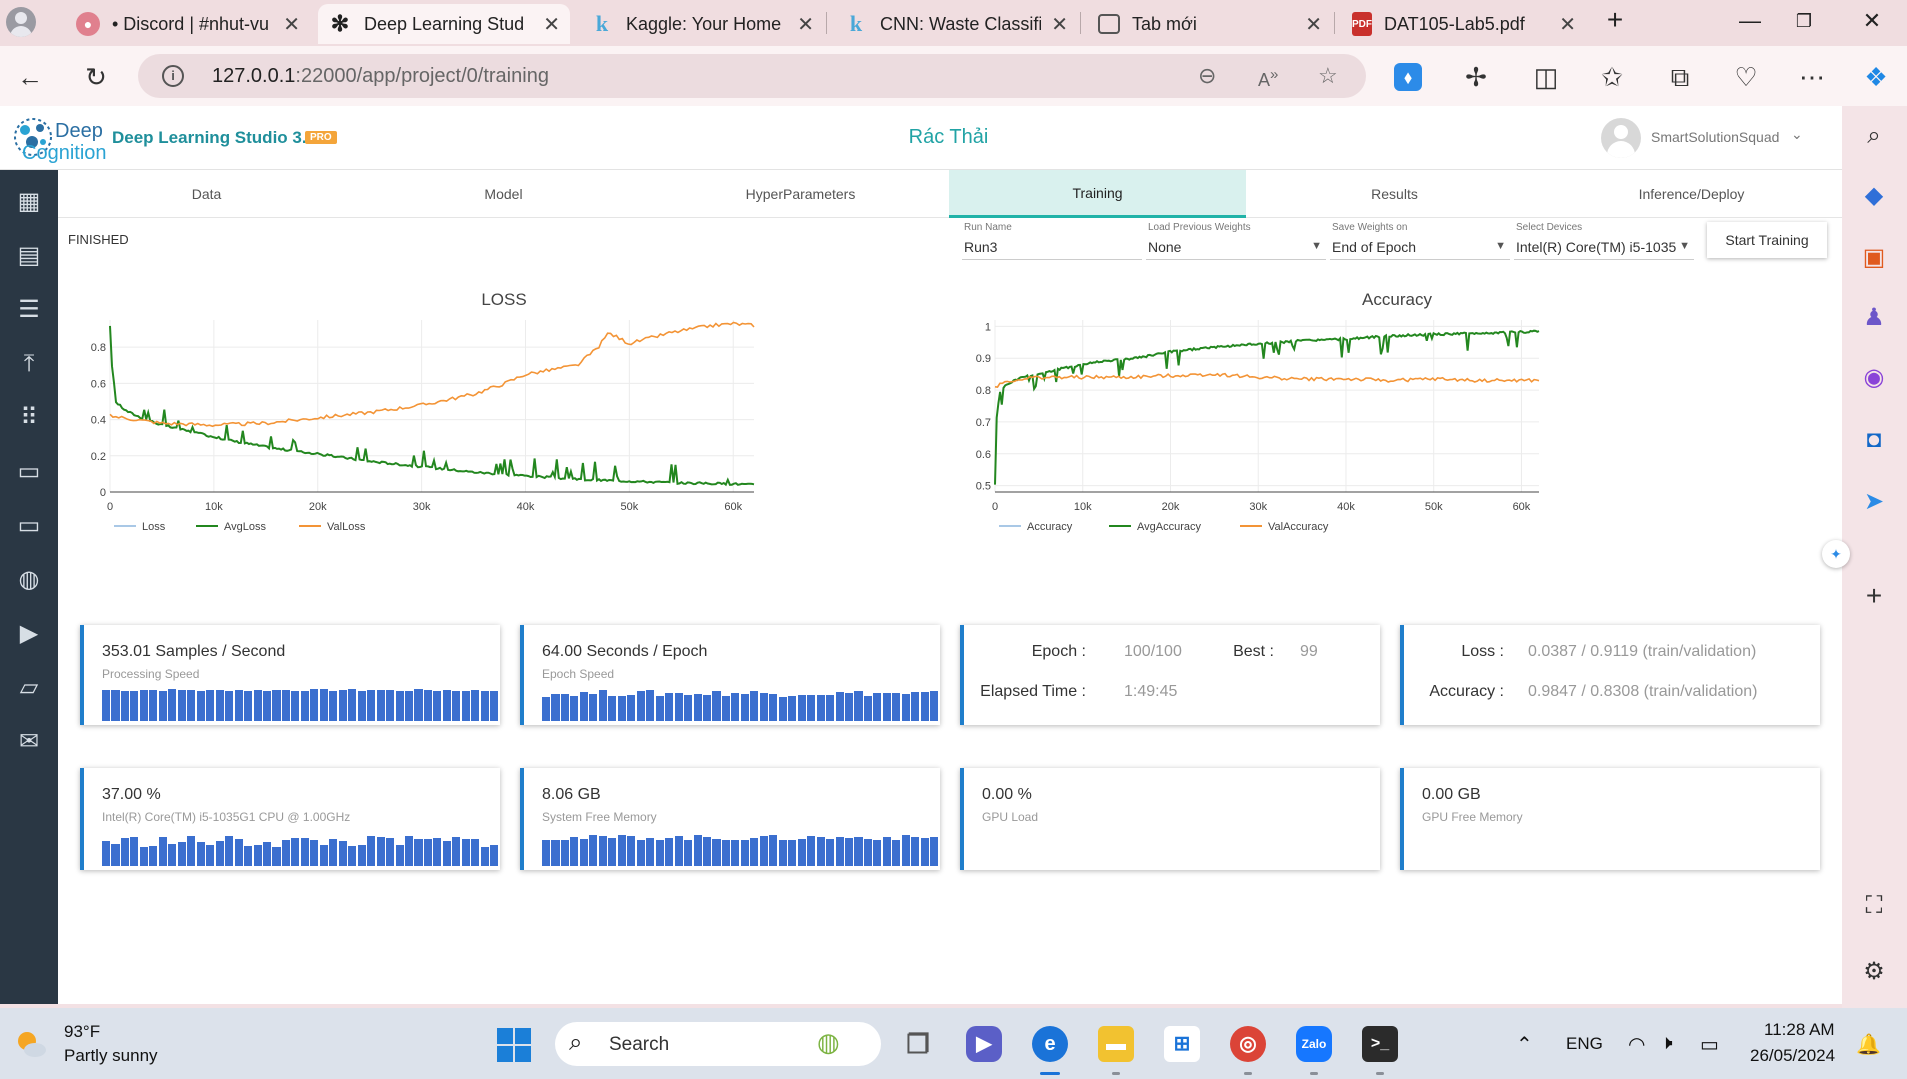 The height and width of the screenshot is (1079, 1907). What do you see at coordinates (1799, 1030) in the screenshot?
I see `clock-time: 11:28 AM` at bounding box center [1799, 1030].